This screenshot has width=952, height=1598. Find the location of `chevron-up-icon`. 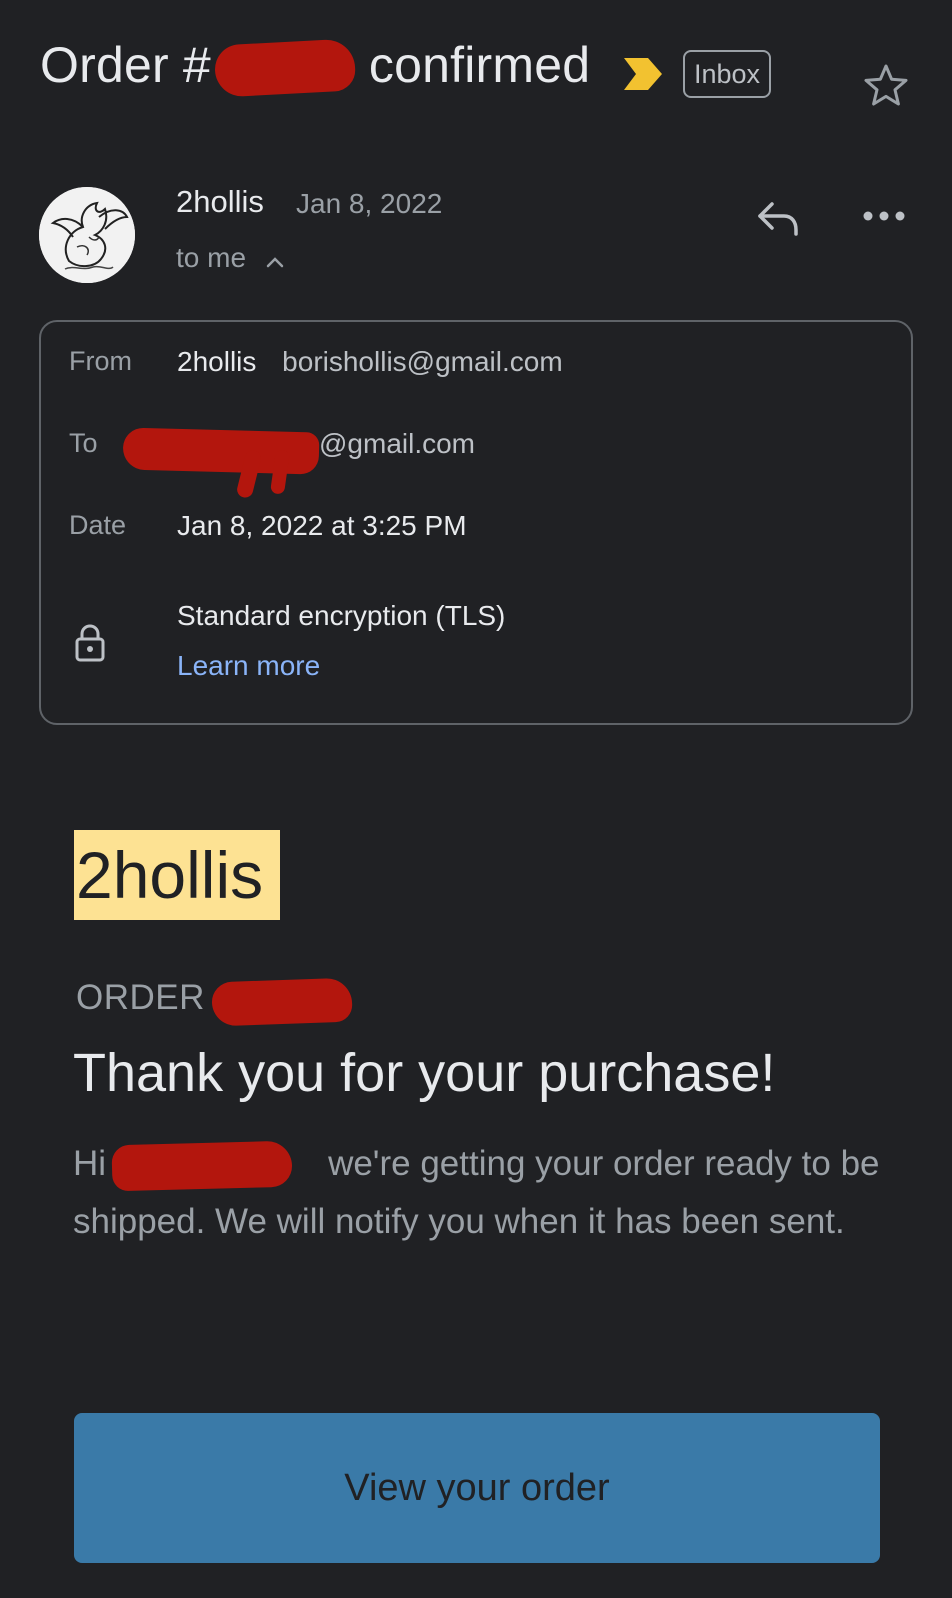

chevron-up-icon is located at coordinates (275, 262).